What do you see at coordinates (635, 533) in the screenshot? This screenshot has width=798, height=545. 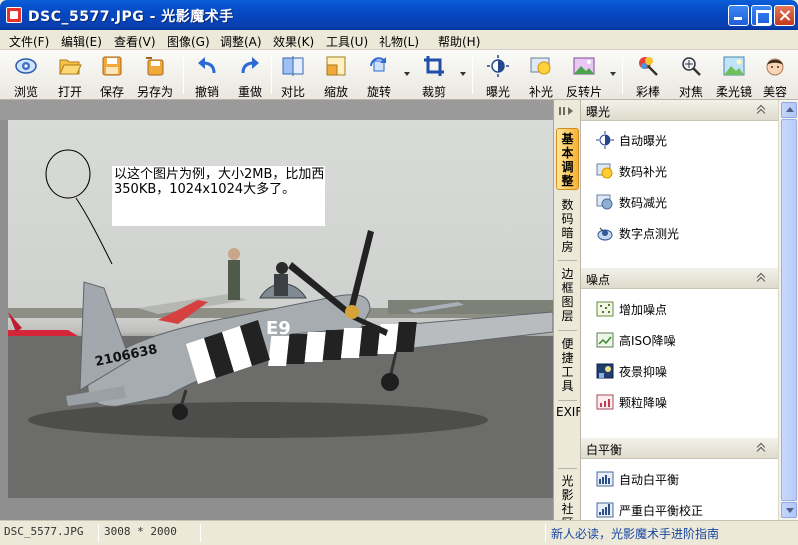 I see `beginner-guide-link: 新人必读，光影魔术手进阶指南` at bounding box center [635, 533].